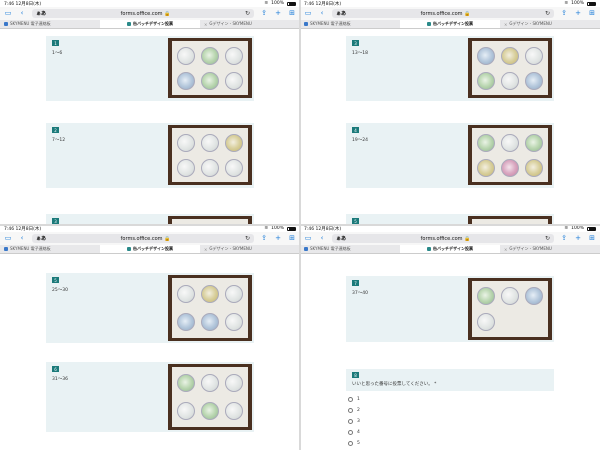  What do you see at coordinates (28, 229) in the screenshot?
I see `status-date: 12月8日(木)` at bounding box center [28, 229].